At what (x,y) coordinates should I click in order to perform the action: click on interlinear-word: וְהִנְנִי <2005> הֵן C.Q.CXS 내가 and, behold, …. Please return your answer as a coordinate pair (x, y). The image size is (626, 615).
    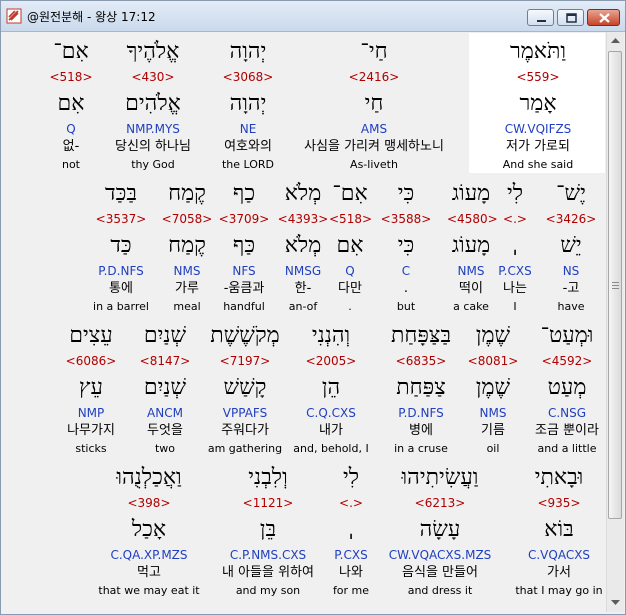
    Looking at the image, I should click on (331, 389).